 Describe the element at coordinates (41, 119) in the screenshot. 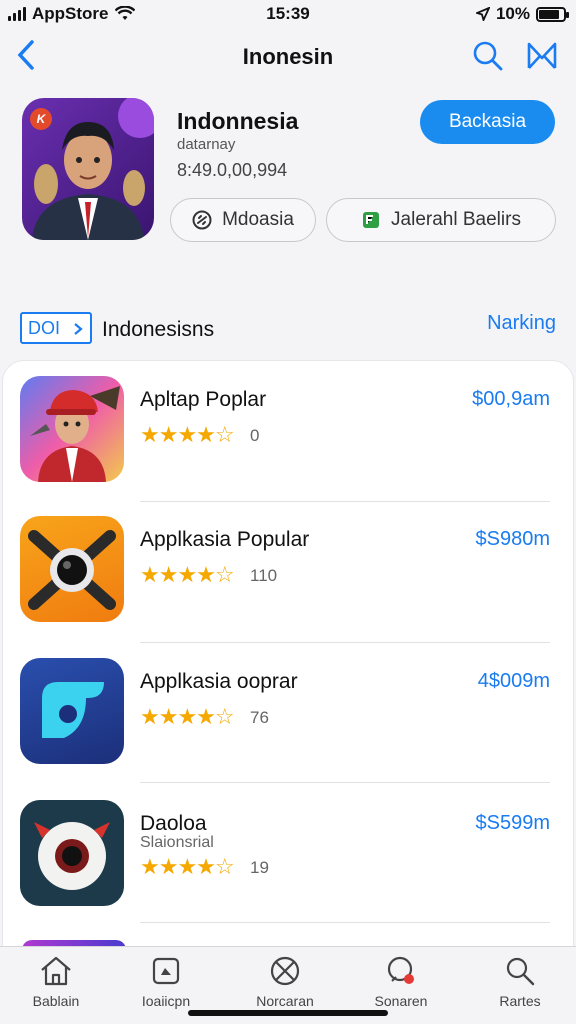

I see `app-badge: K` at that location.